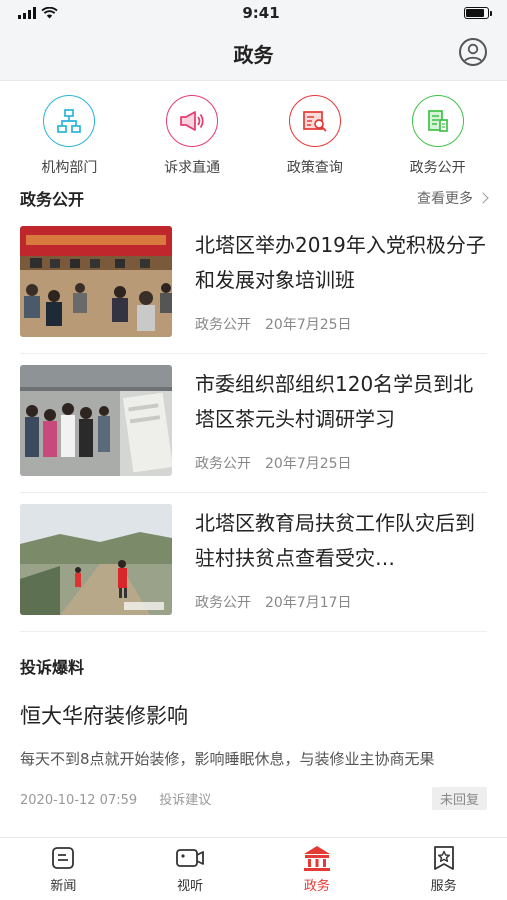  Describe the element at coordinates (444, 858) in the screenshot. I see `star-badge-icon` at that location.